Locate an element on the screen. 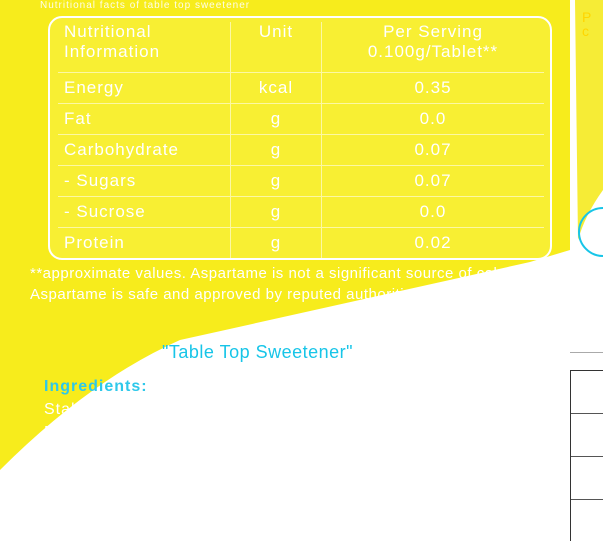 Image resolution: width=603 pixels, height=545 pixels. table-row: Energy kcal 0.35 is located at coordinates (301, 88).